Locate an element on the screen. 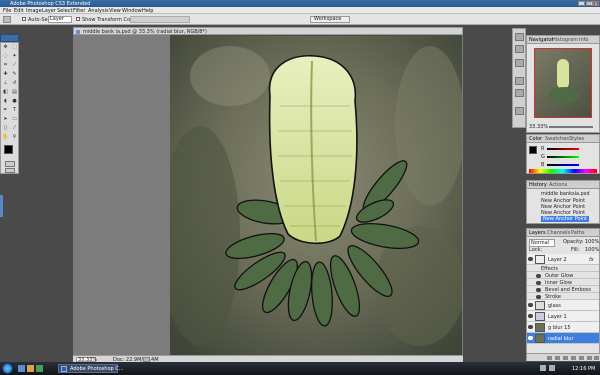  tab-color: Color is located at coordinates (535, 139).